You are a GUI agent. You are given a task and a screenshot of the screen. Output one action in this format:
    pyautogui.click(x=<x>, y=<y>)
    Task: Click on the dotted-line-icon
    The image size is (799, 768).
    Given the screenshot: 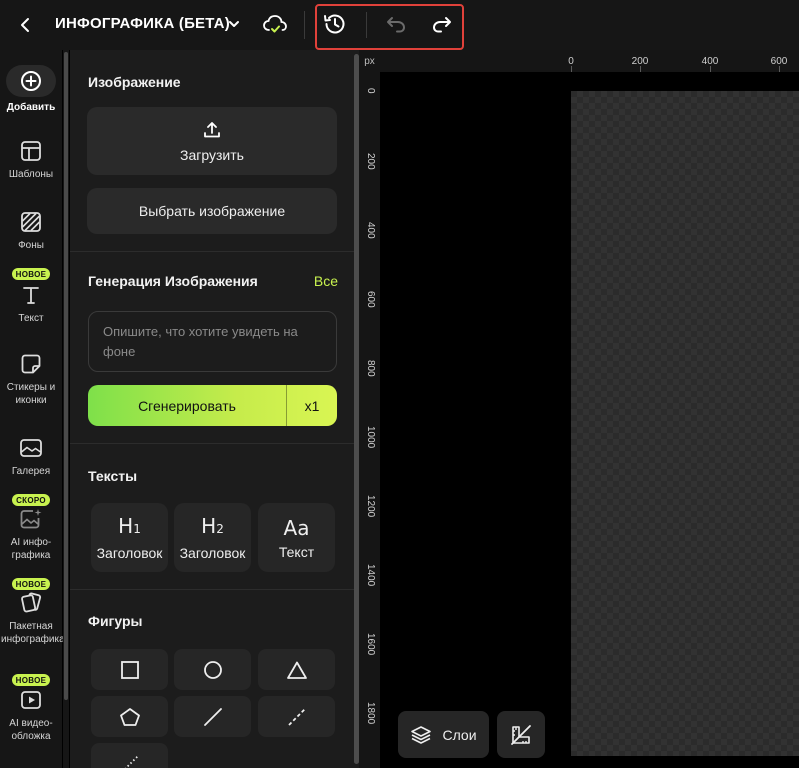 What is the action you would take?
    pyautogui.click(x=131, y=761)
    